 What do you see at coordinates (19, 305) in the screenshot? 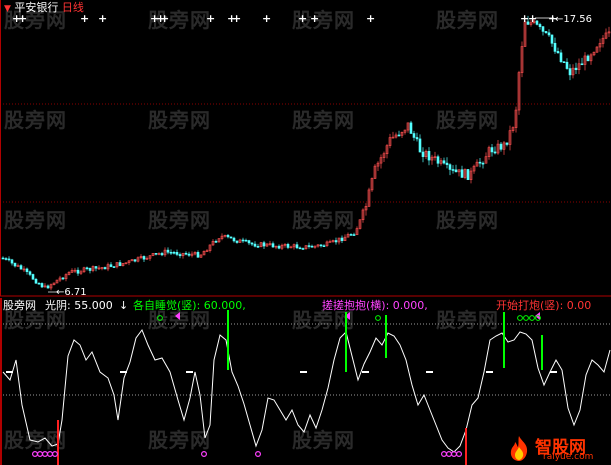
I see `indicator-name: 股旁网` at bounding box center [19, 305].